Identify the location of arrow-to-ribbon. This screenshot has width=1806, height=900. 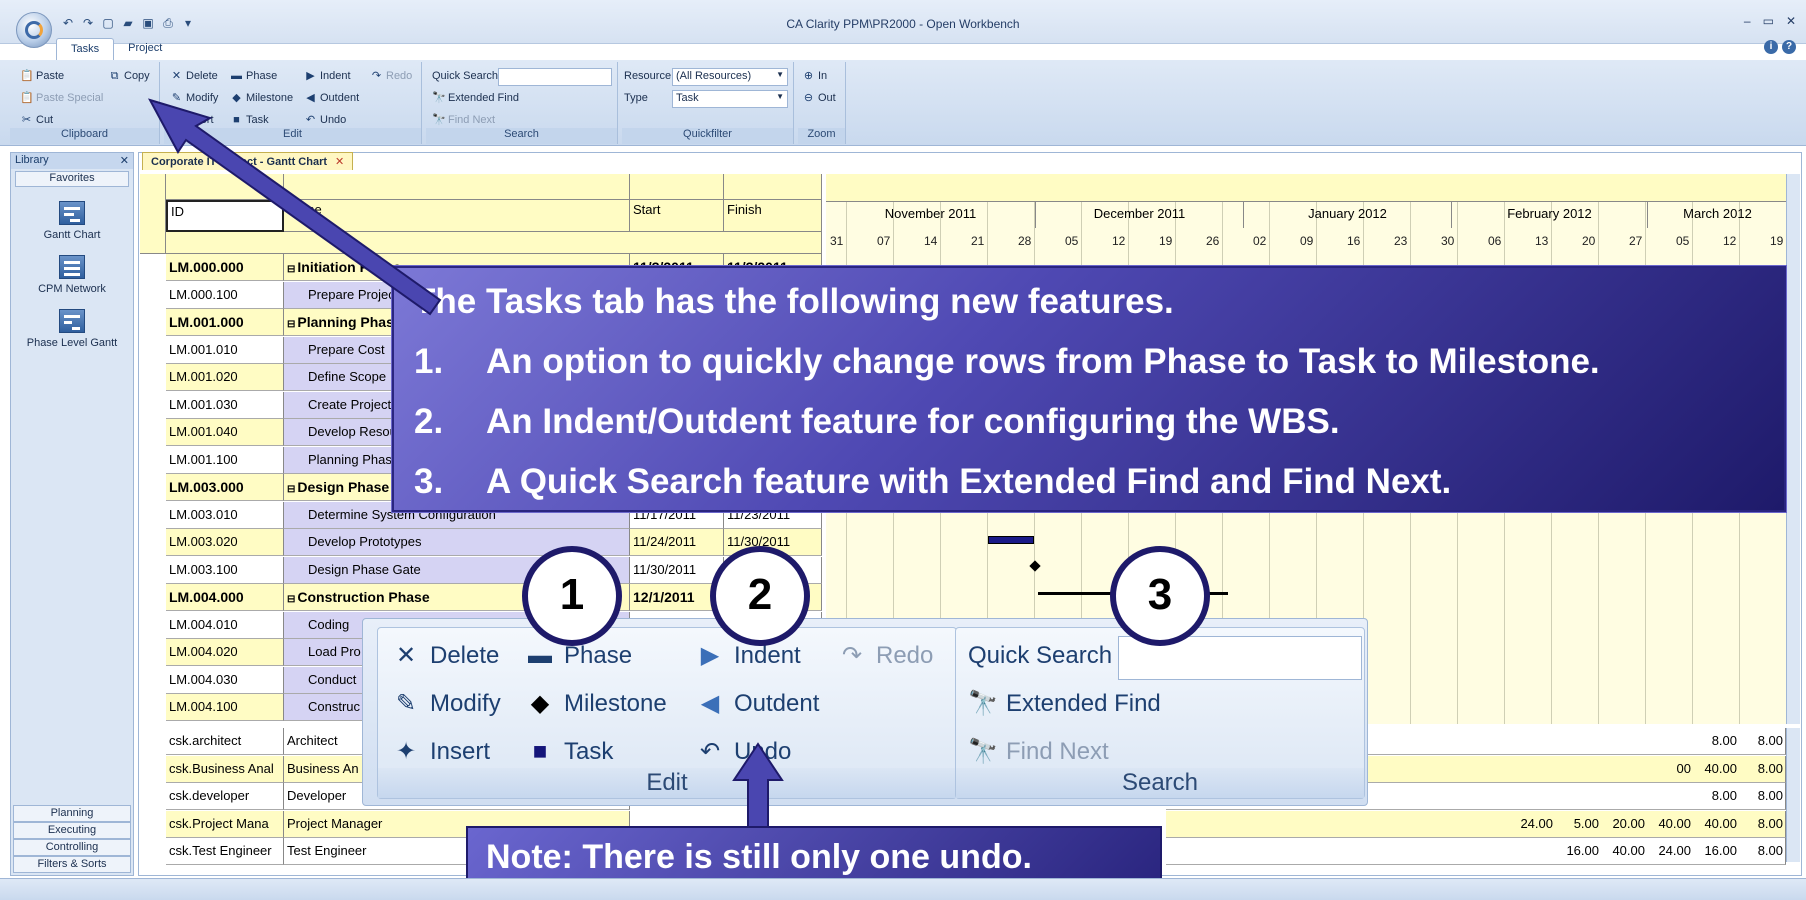
(294, 207).